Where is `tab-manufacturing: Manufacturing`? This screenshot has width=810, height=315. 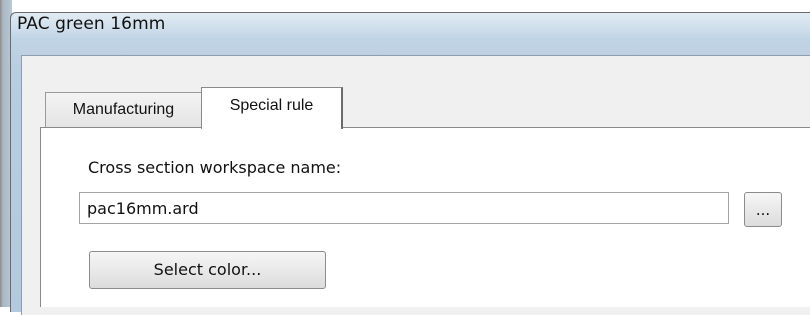
tab-manufacturing: Manufacturing is located at coordinates (123, 109).